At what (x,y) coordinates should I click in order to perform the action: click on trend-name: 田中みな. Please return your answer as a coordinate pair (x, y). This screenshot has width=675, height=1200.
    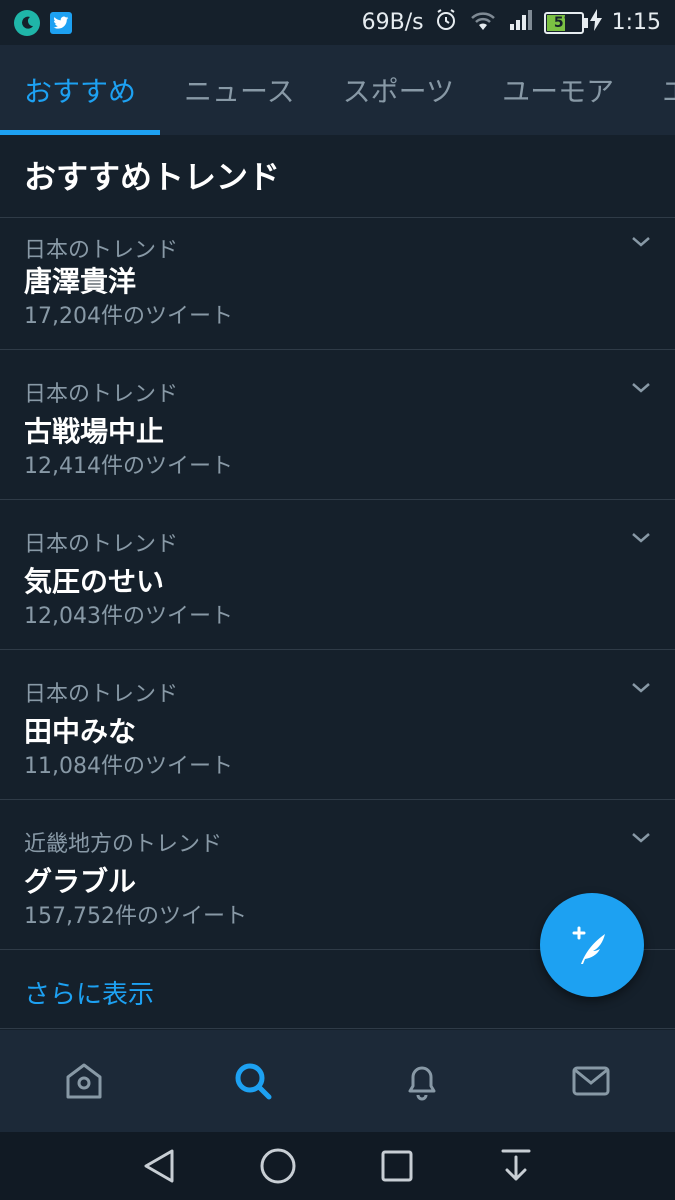
    Looking at the image, I should click on (80, 731).